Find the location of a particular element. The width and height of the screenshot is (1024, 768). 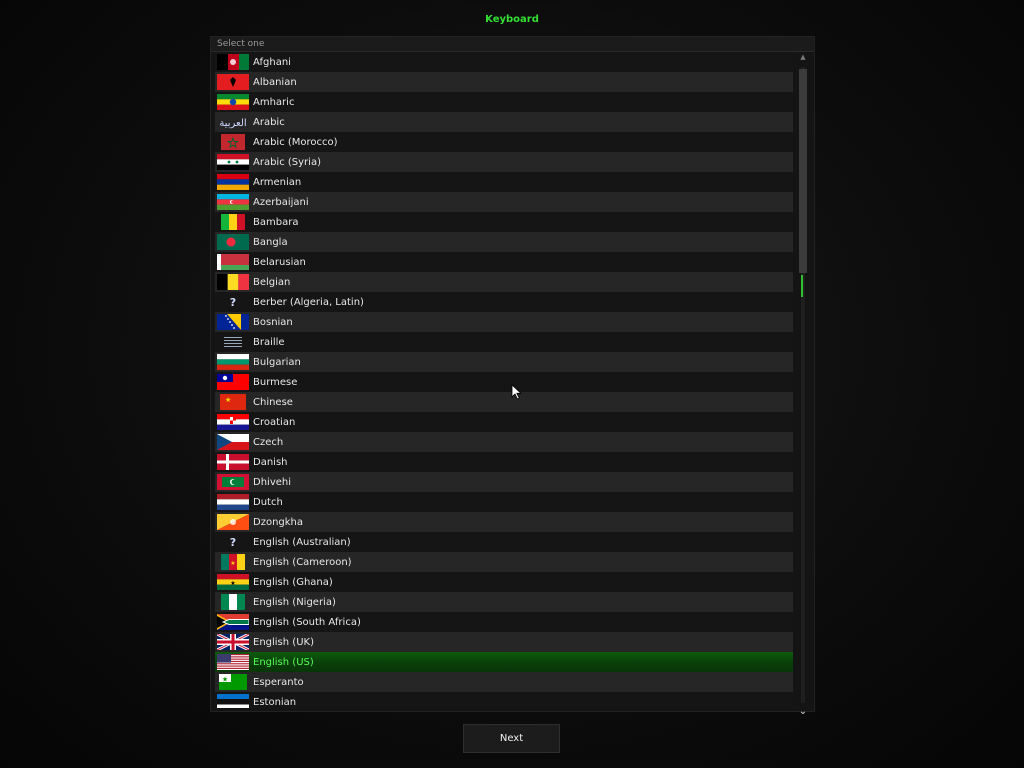

afghanistan-flag-icon is located at coordinates (233, 62).